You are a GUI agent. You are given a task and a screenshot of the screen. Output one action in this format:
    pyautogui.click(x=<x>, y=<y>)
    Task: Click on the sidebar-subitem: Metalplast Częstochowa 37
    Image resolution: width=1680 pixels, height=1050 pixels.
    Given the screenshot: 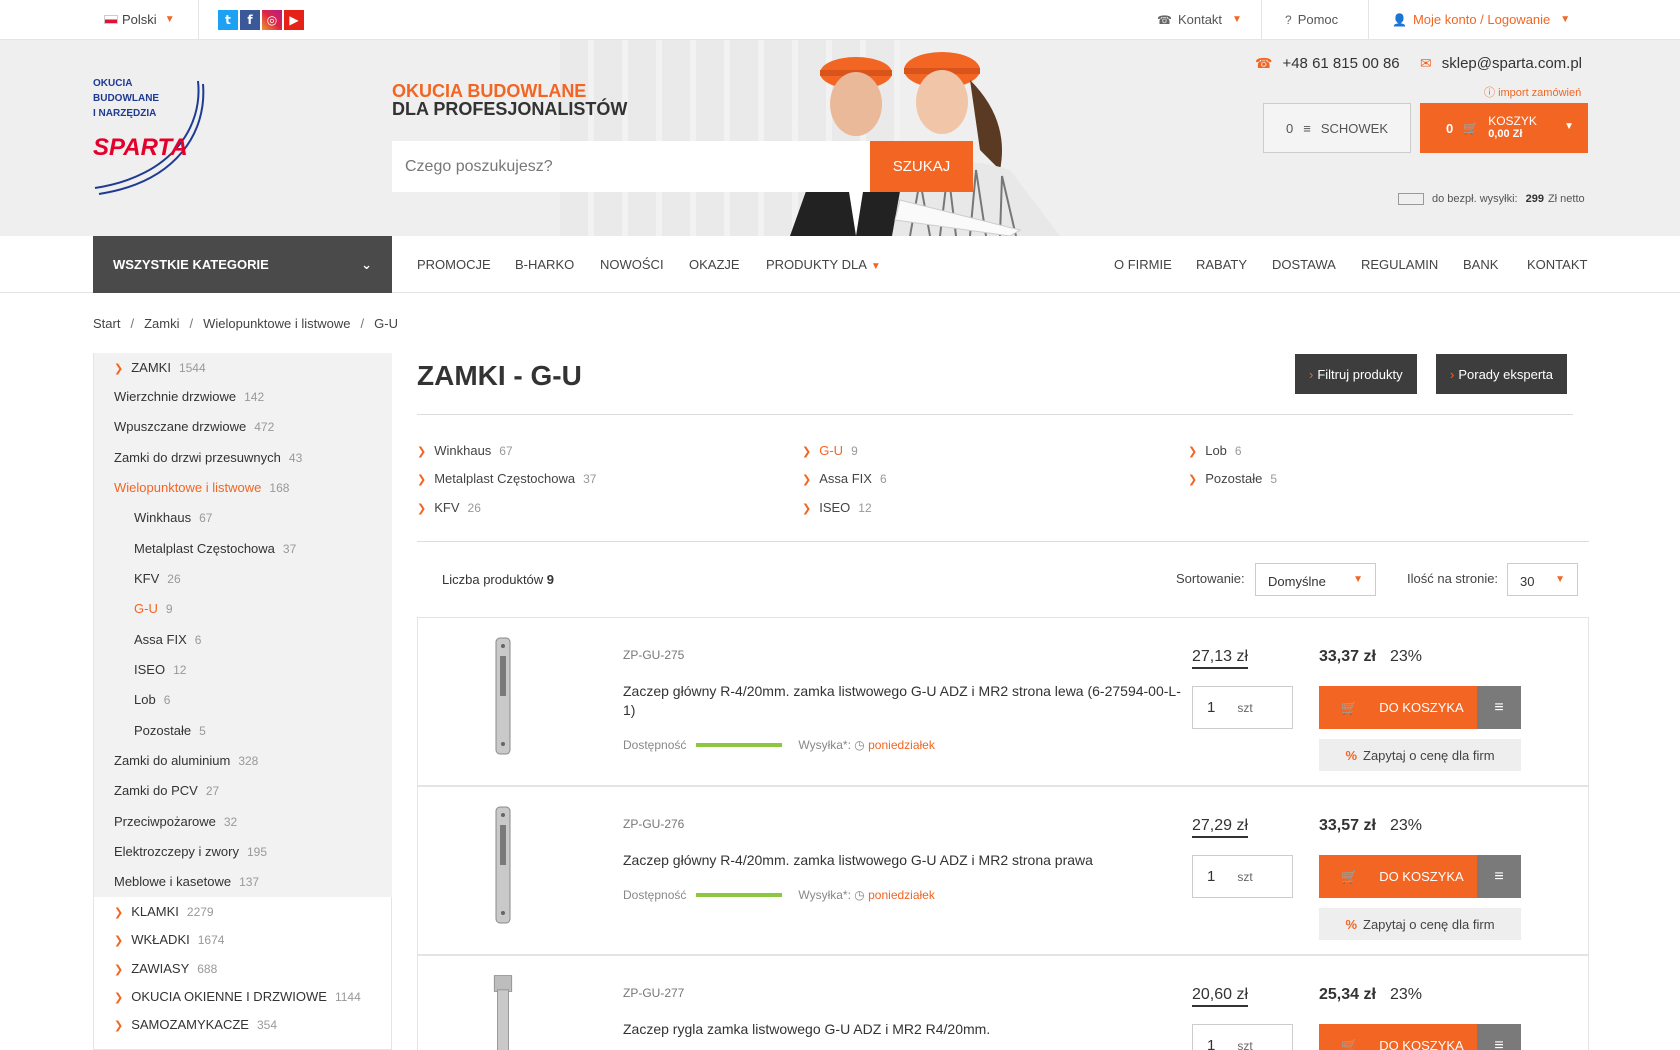 What is the action you would take?
    pyautogui.click(x=215, y=548)
    